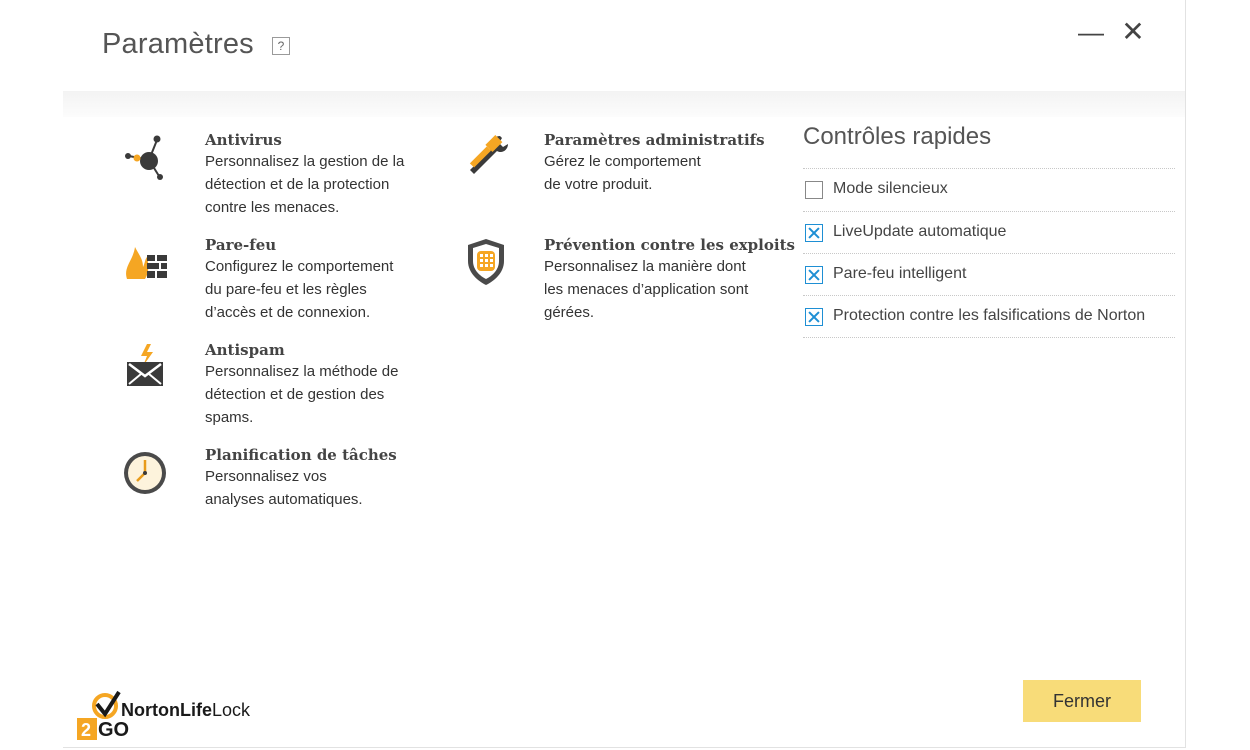 Image resolution: width=1250 pixels, height=750 pixels. What do you see at coordinates (814, 233) in the screenshot?
I see `liveupdate-checkbox` at bounding box center [814, 233].